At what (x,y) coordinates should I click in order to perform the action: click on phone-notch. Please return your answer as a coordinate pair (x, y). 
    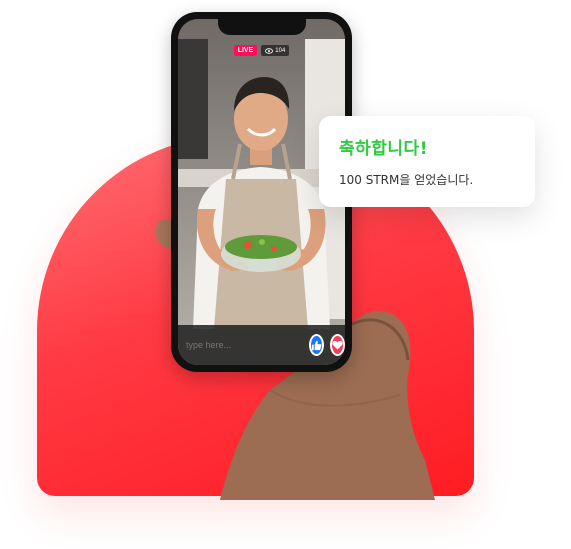
    Looking at the image, I should click on (261, 27).